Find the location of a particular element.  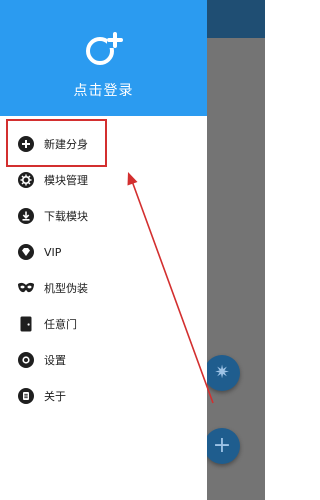

menu-item-download-module: 下载模块 is located at coordinates (103, 216).